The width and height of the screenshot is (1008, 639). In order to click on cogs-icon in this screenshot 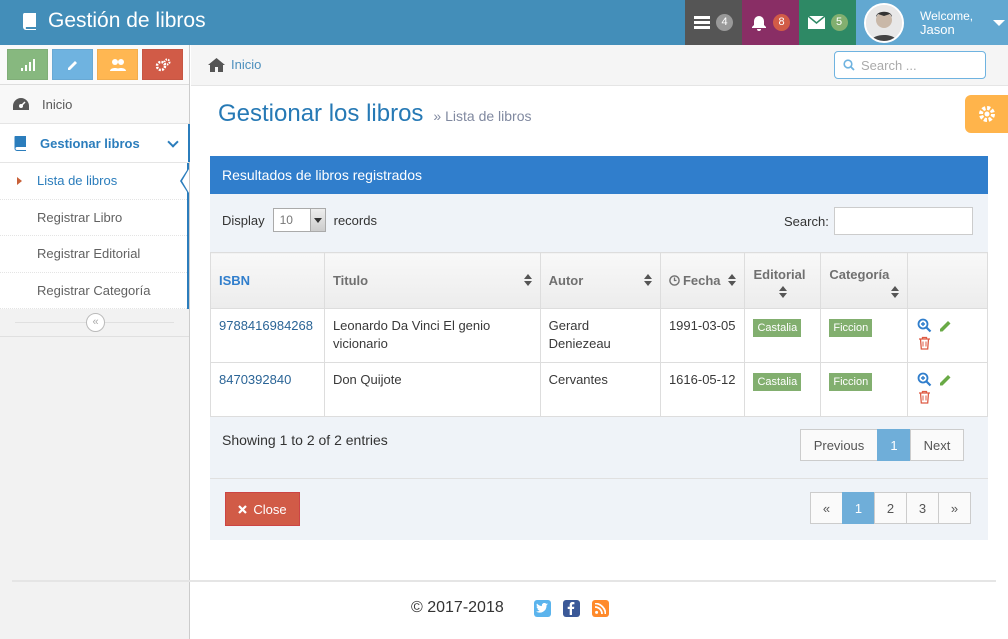, I will do `click(162, 64)`.